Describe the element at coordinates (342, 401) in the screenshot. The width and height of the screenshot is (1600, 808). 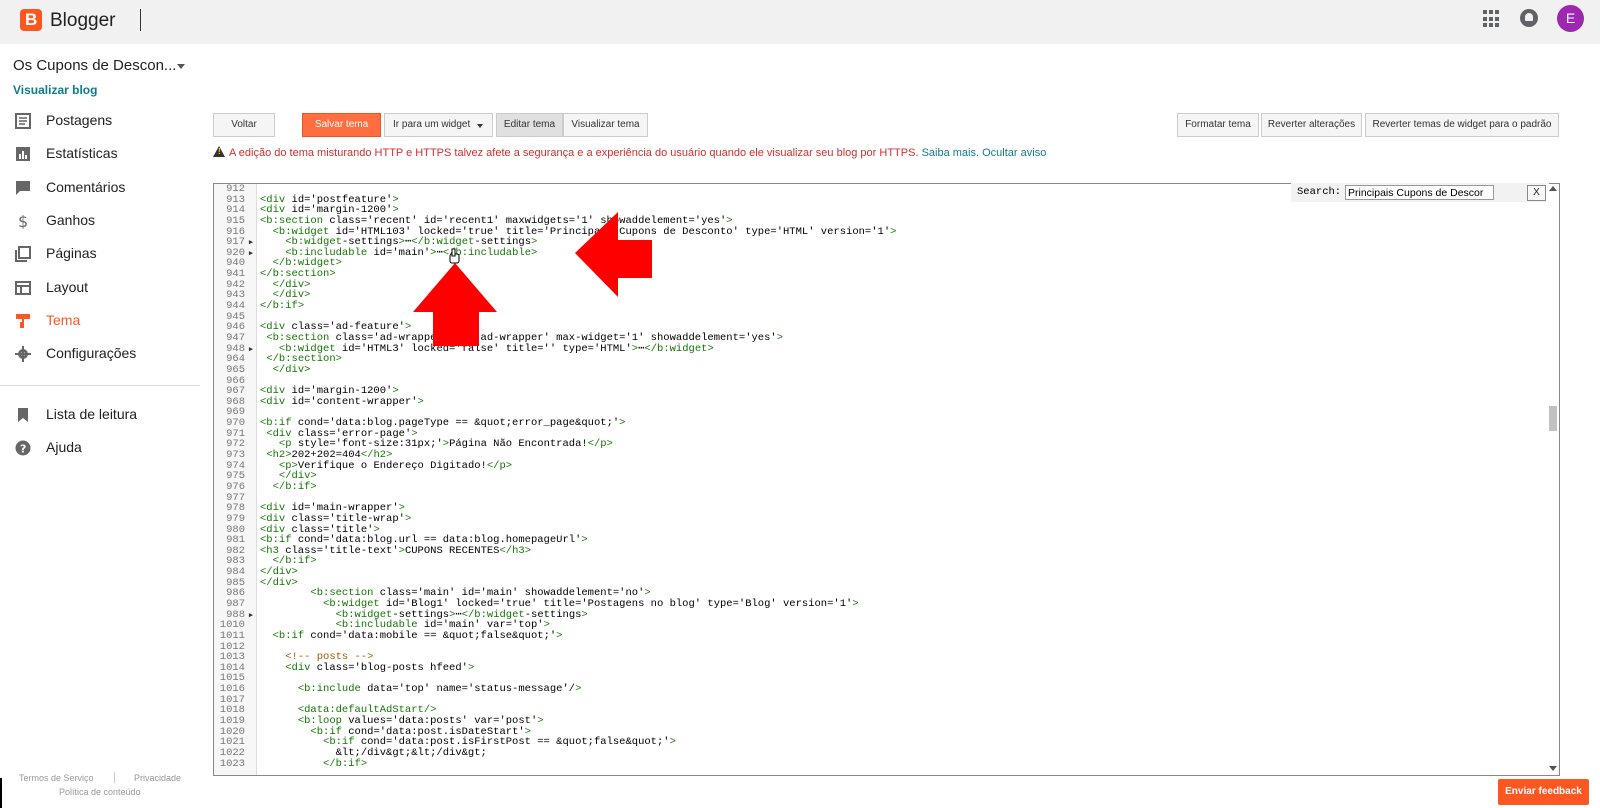
I see `line-text: <div id='content-wrapper'>` at that location.